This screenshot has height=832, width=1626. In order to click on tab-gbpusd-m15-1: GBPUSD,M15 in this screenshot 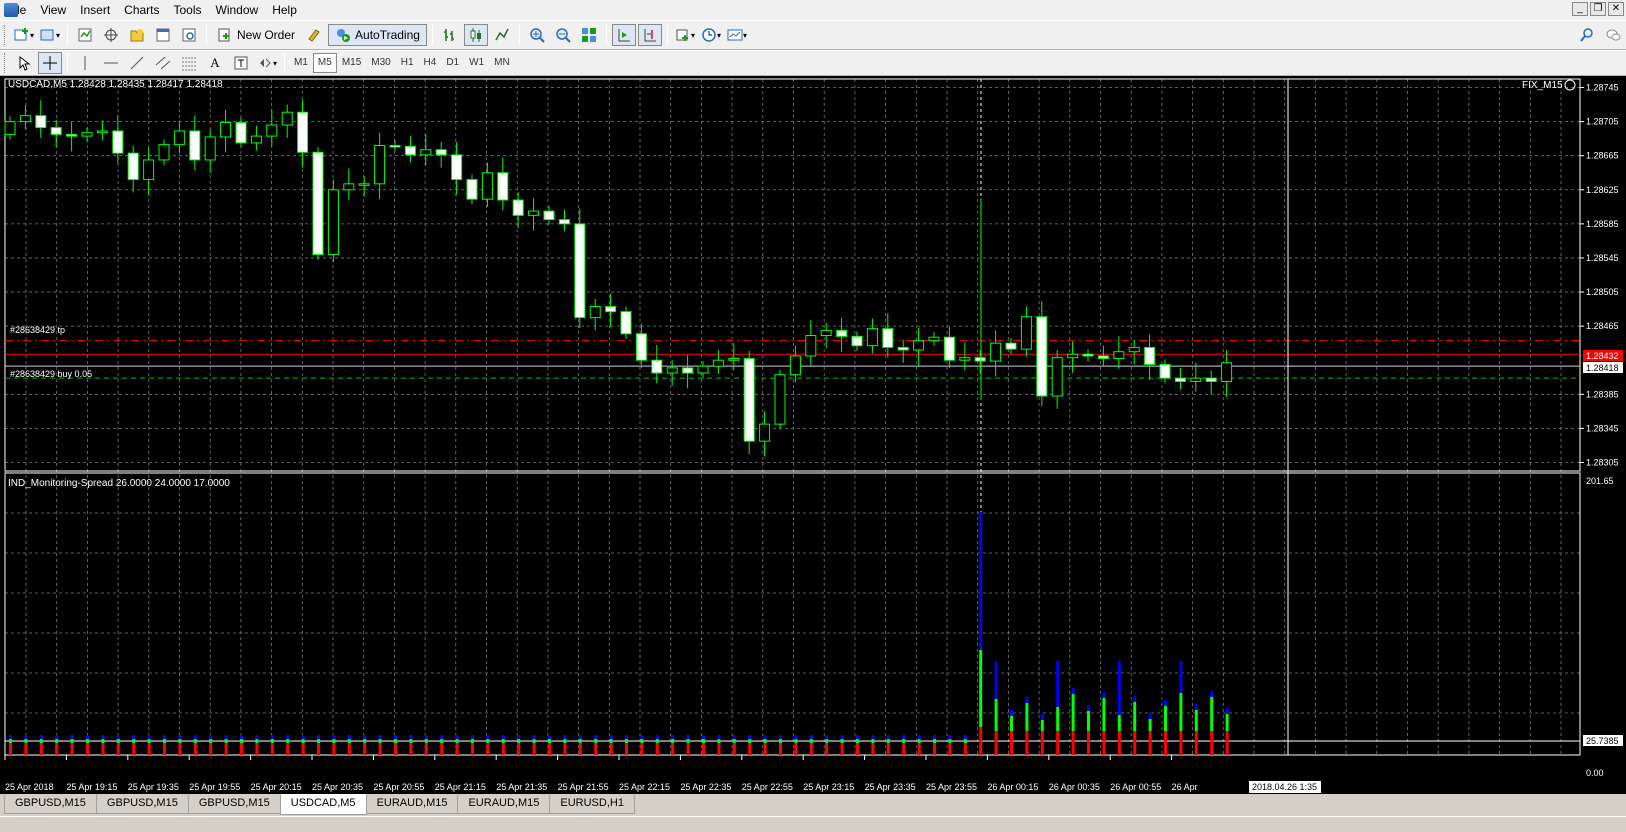, I will do `click(50, 804)`.